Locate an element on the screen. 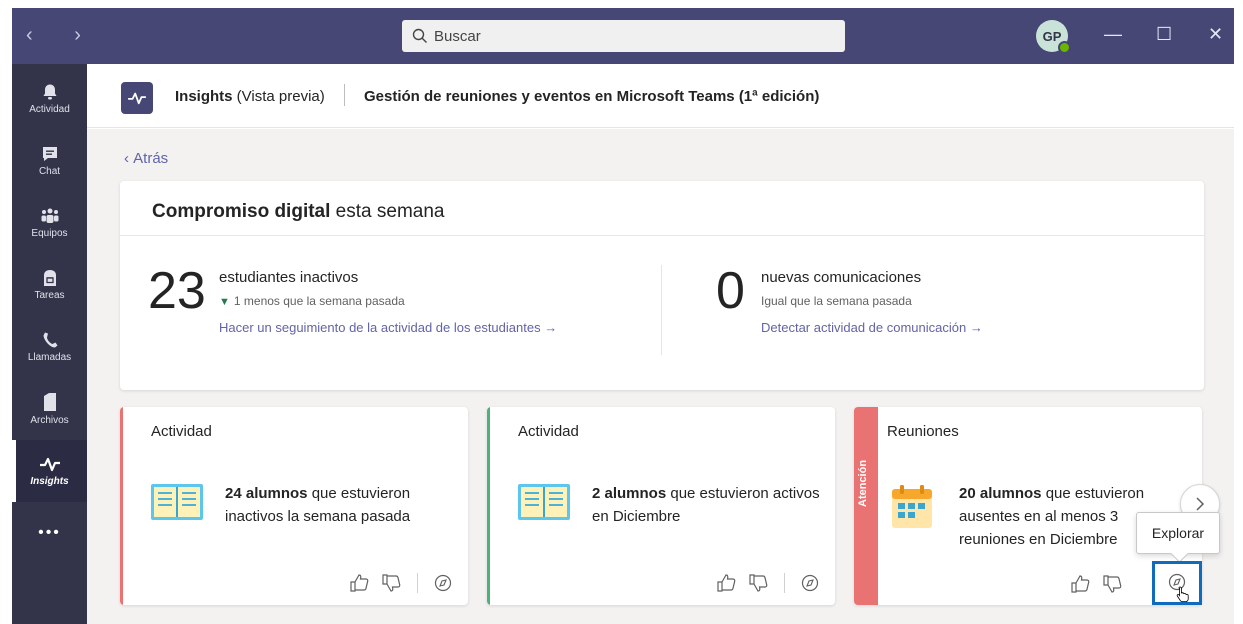  rail-label: Tareas is located at coordinates (49, 295).